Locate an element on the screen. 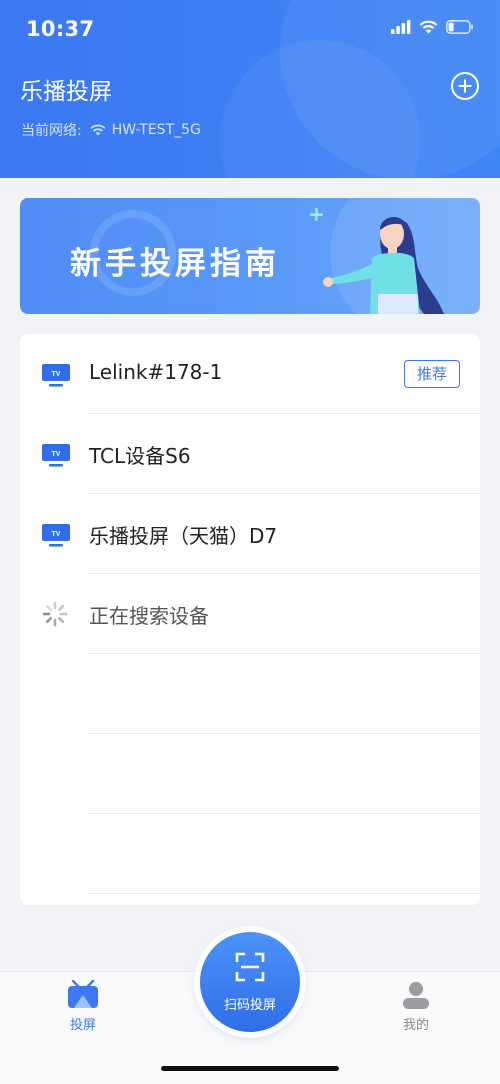 The image size is (500, 1084). scan-cast-button: 扫码投屏 is located at coordinates (250, 982).